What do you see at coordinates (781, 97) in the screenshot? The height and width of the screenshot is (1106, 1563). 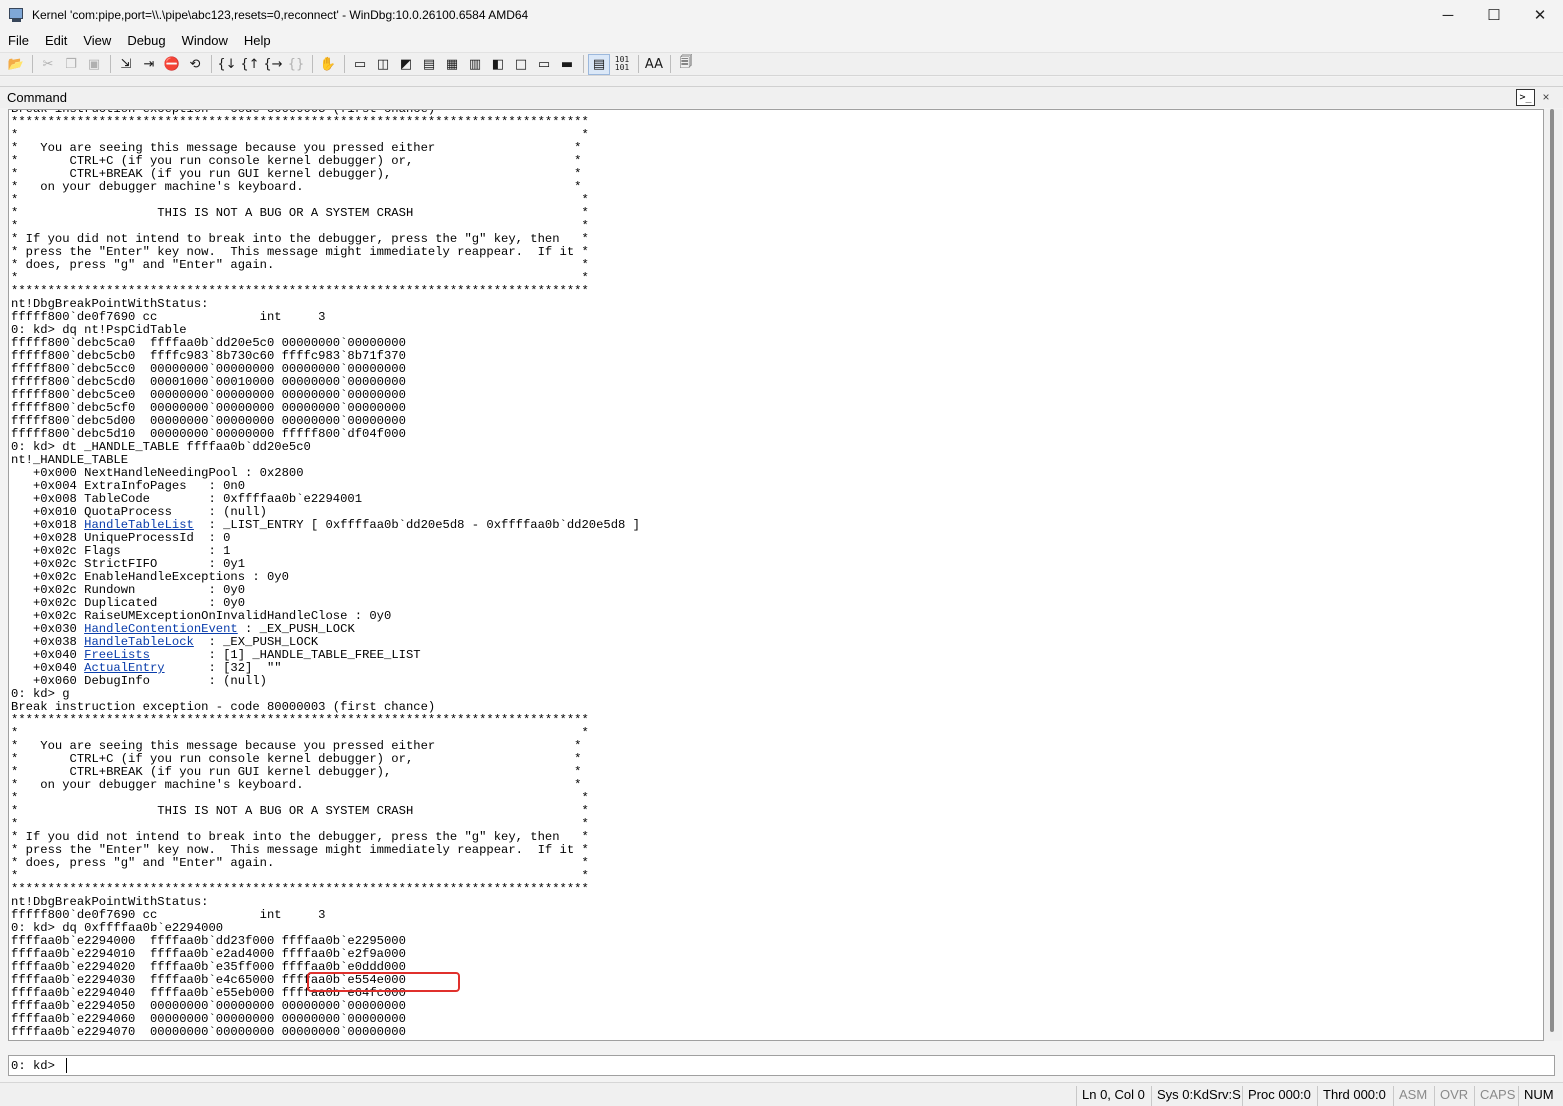 I see `command-window-header: Command >_ ×` at bounding box center [781, 97].